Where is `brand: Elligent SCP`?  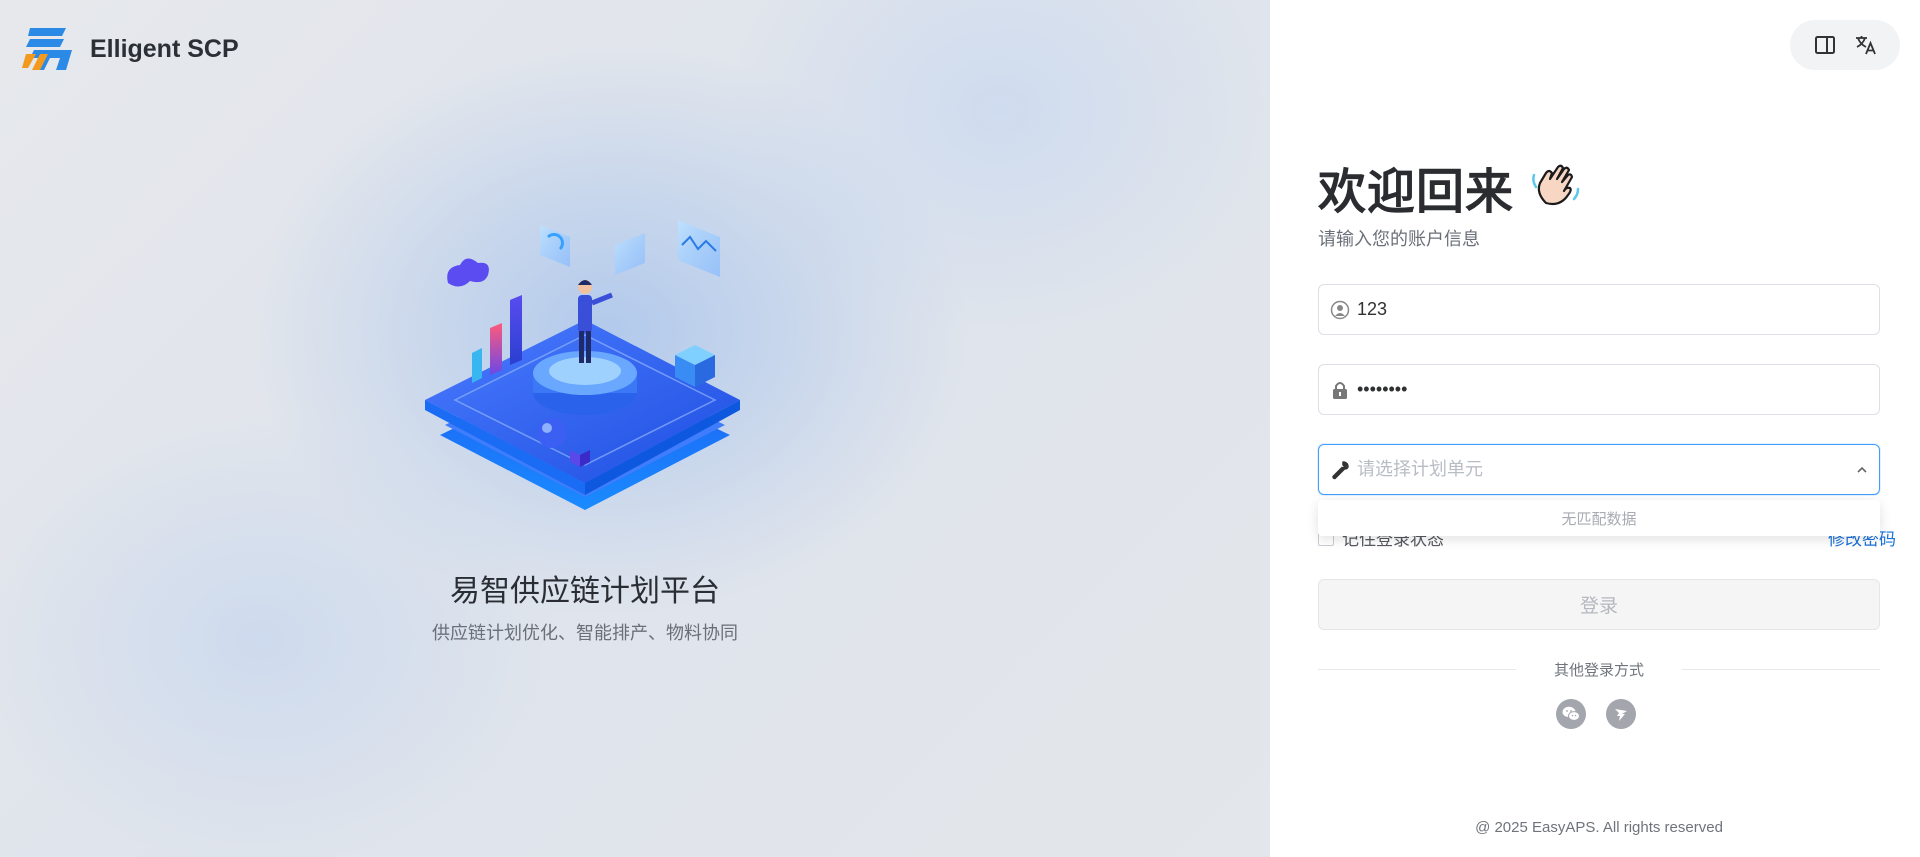 brand: Elligent SCP is located at coordinates (130, 49).